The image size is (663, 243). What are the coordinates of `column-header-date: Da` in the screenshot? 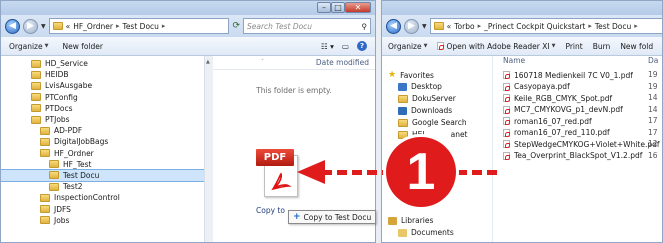 It's located at (653, 60).